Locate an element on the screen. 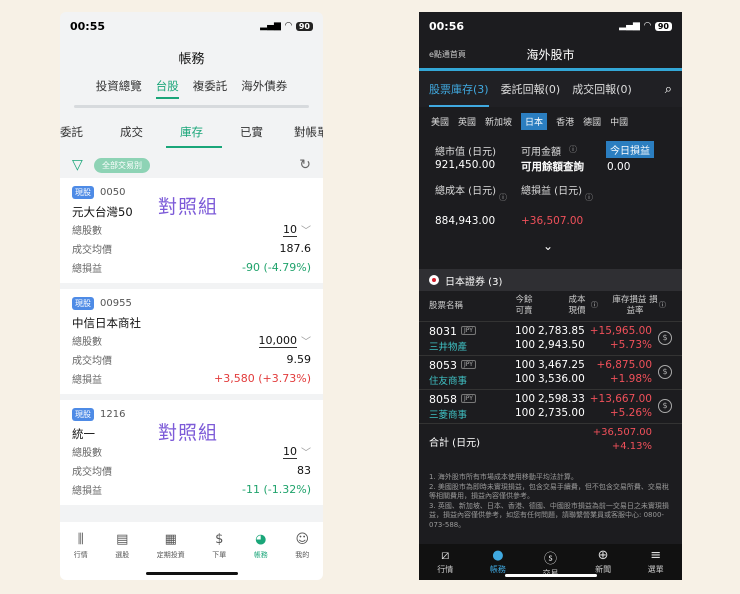 The height and width of the screenshot is (594, 740). nav-account: ◕ 帳務 is located at coordinates (261, 556).